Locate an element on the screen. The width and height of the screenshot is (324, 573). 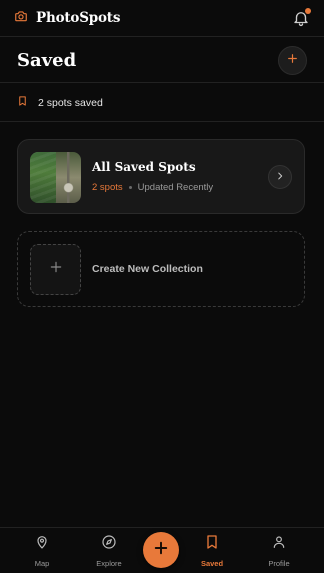
add-spot-button is located at coordinates (161, 550).